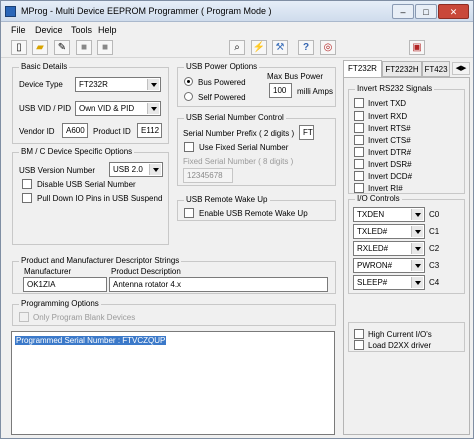 This screenshot has height=439, width=474. I want to click on invert-dtr-checkbox, so click(359, 152).